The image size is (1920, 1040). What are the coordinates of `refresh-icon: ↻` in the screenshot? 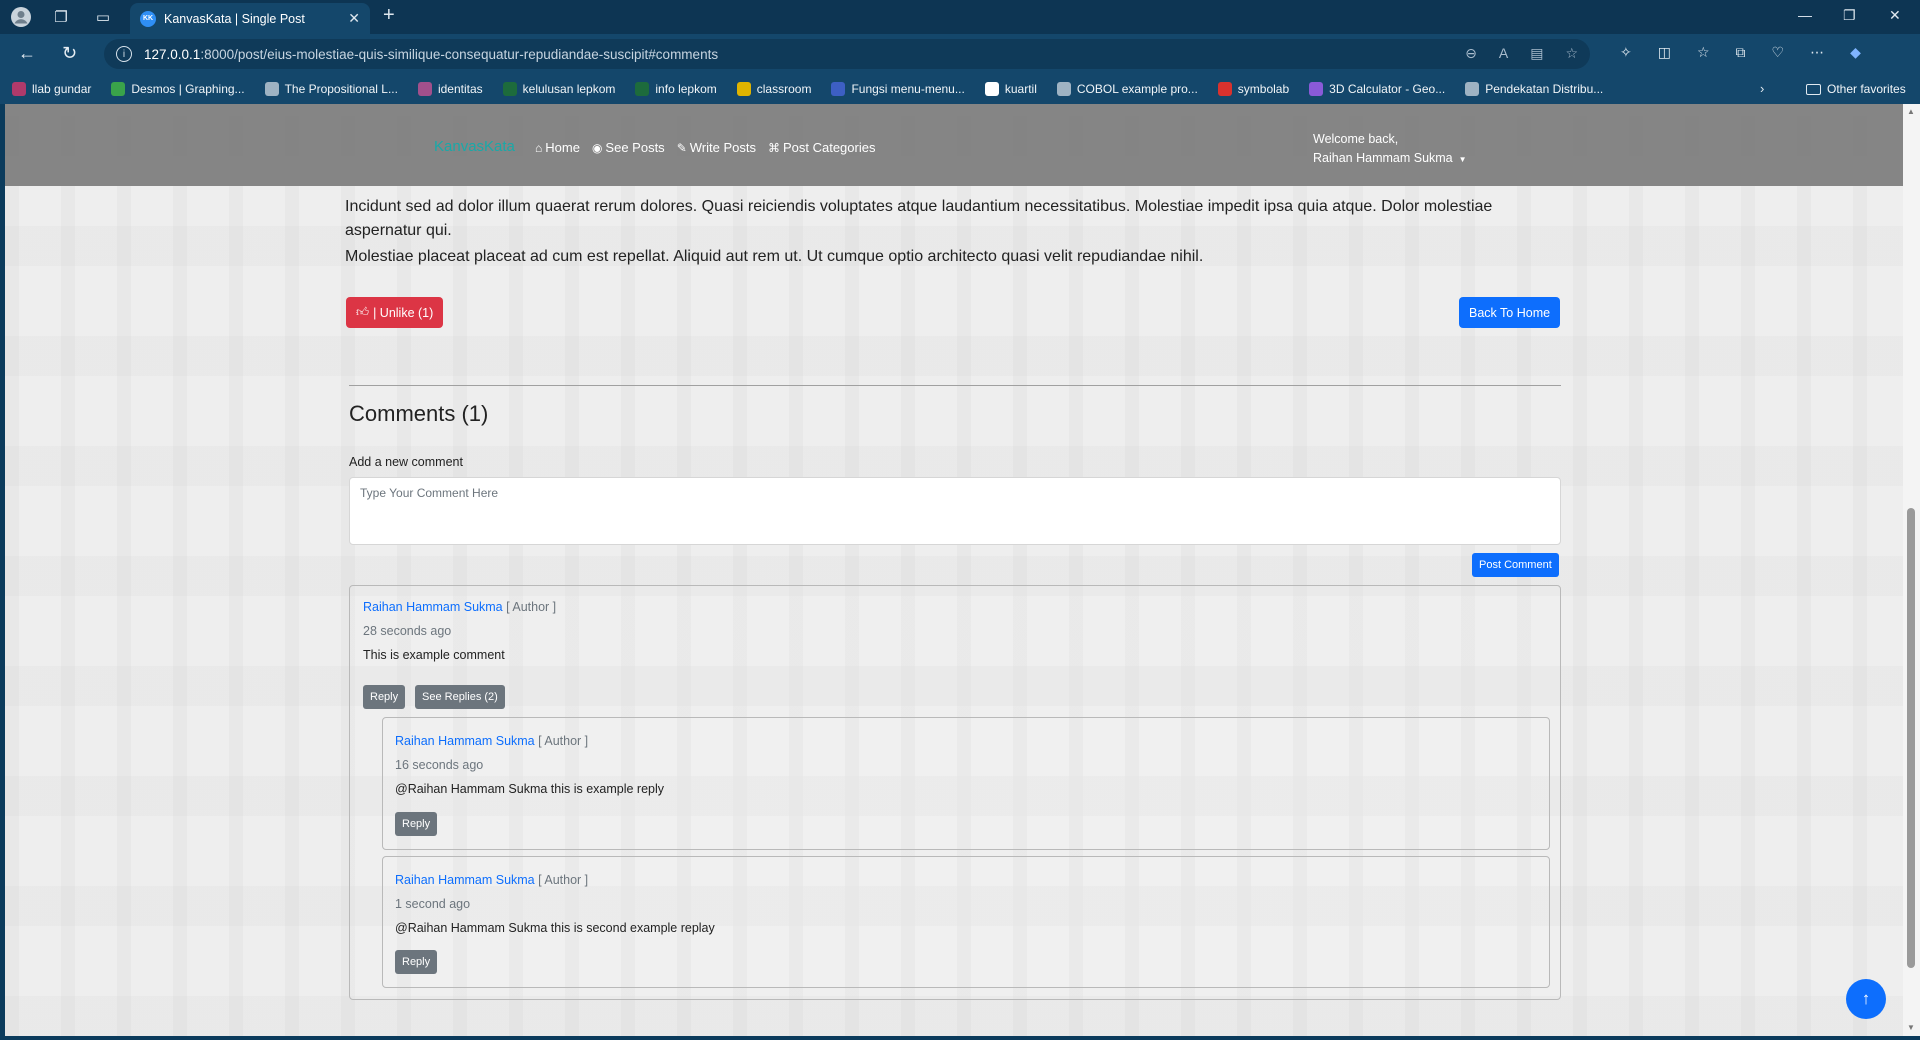 It's located at (69, 53).